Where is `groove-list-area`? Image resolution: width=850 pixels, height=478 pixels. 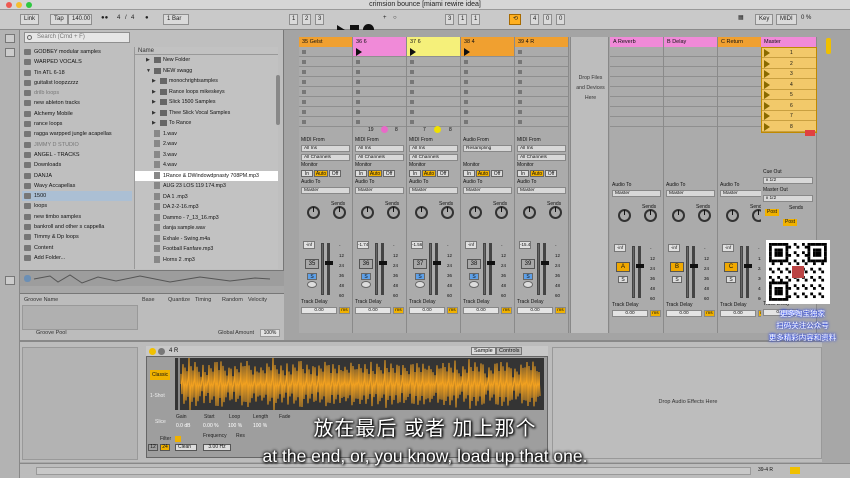 groove-list-area is located at coordinates (80, 317).